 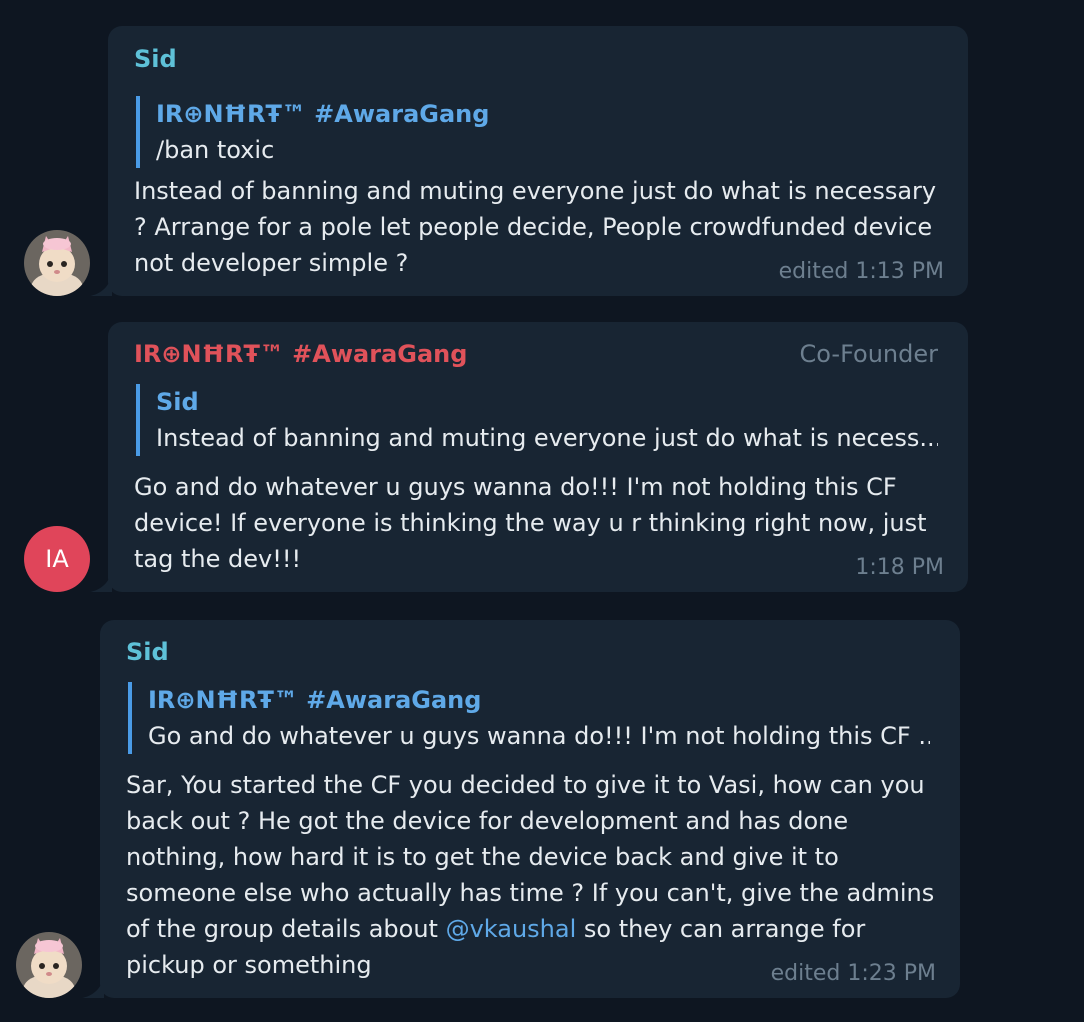 I want to click on reply-sender: Sid, so click(x=177, y=402).